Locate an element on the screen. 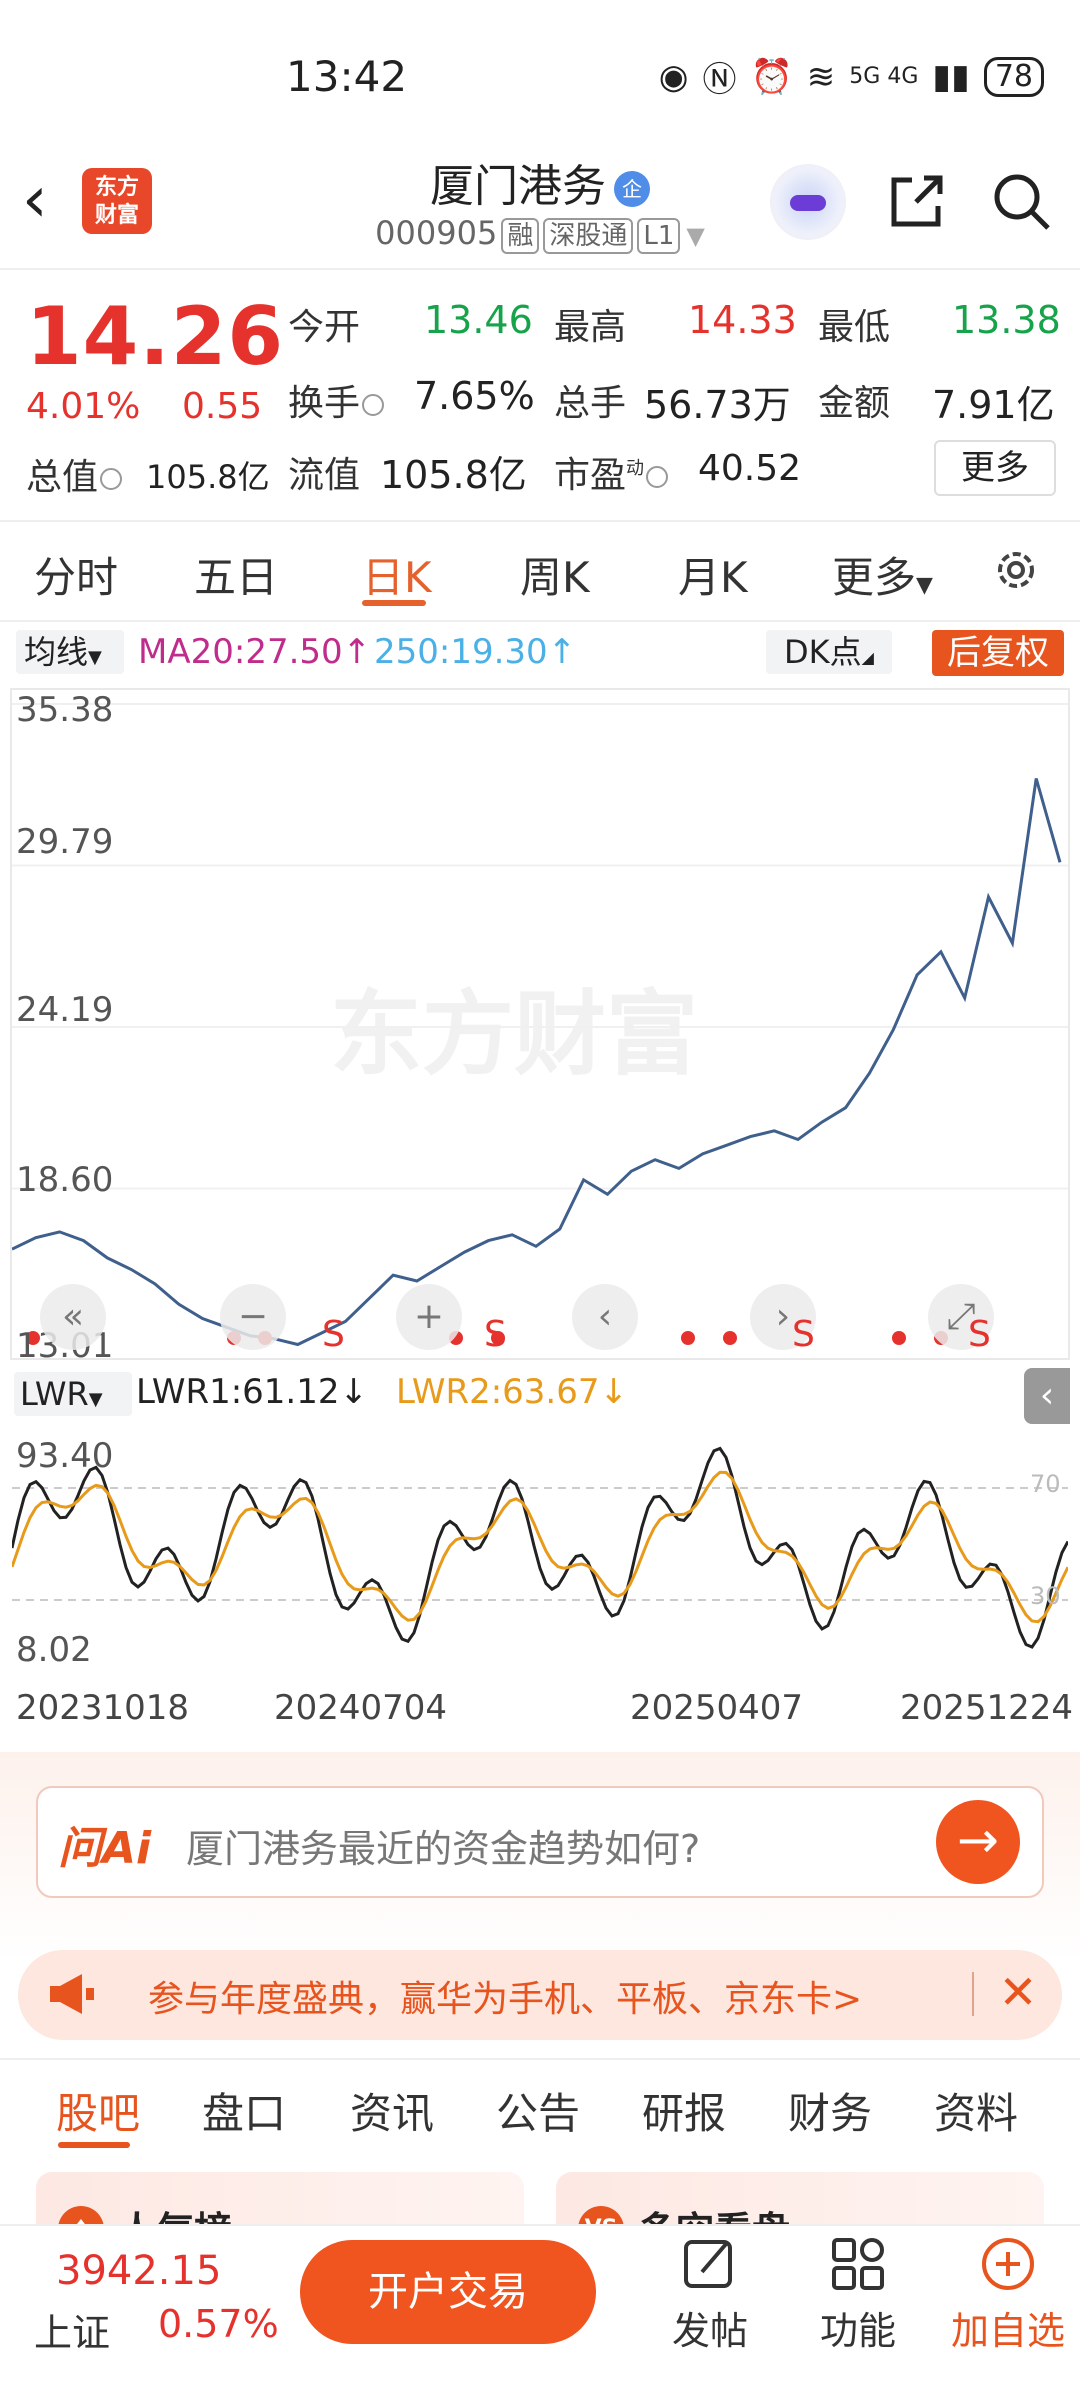 This screenshot has width=1080, height=2400. pe-label-text: 市盈 is located at coordinates (590, 475).